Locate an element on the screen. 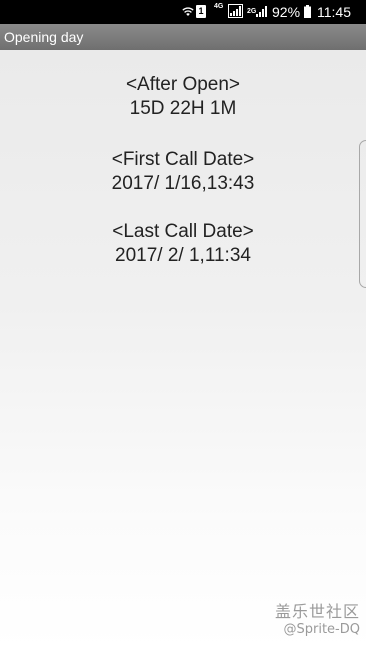 This screenshot has height=650, width=366. network-type-4g: 4G is located at coordinates (219, 6).